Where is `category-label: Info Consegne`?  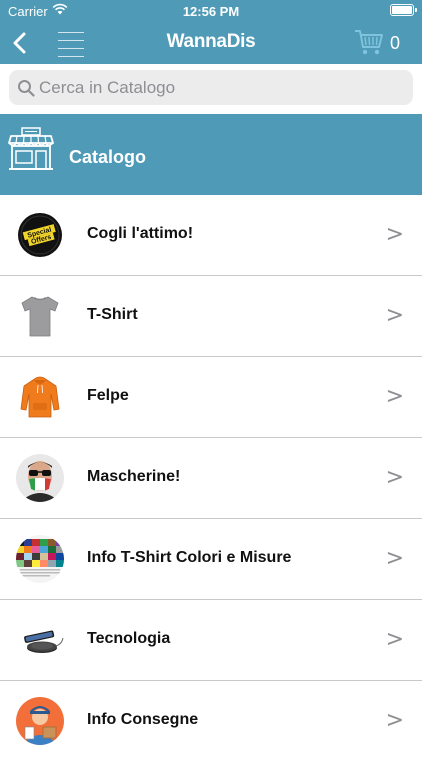 category-label: Info Consegne is located at coordinates (143, 719).